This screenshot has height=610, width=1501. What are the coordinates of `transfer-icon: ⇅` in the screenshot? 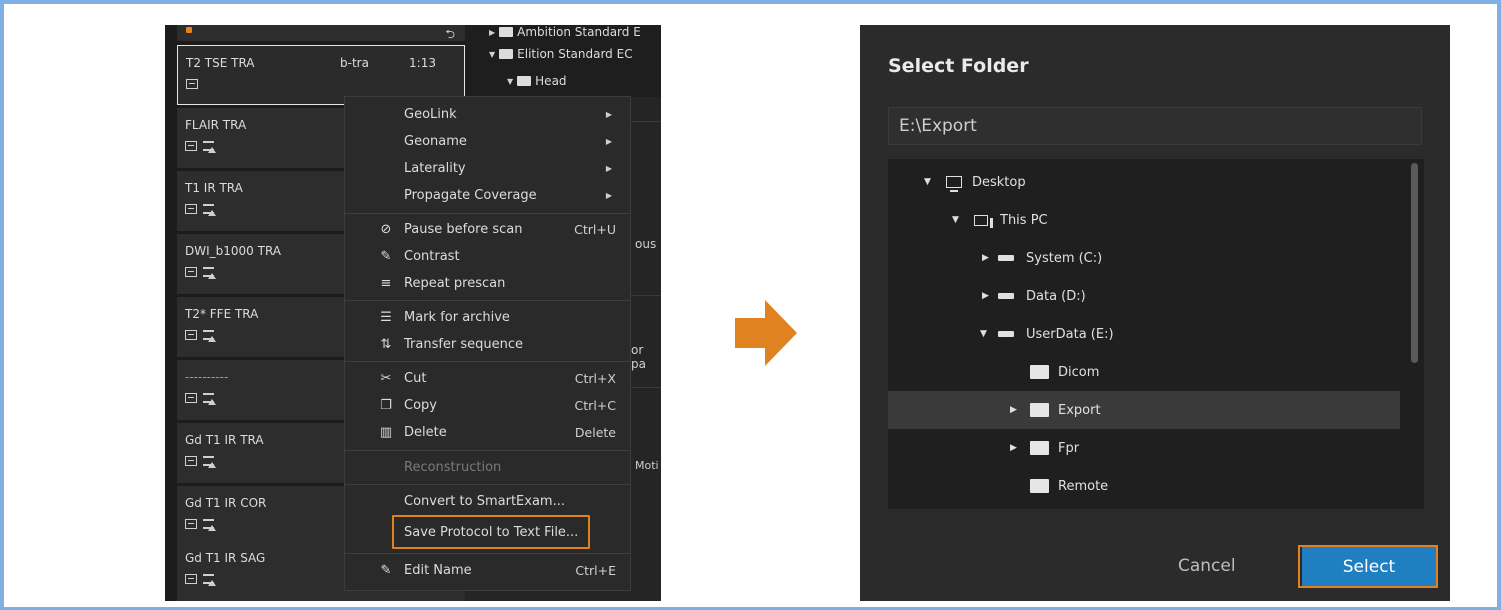 It's located at (386, 344).